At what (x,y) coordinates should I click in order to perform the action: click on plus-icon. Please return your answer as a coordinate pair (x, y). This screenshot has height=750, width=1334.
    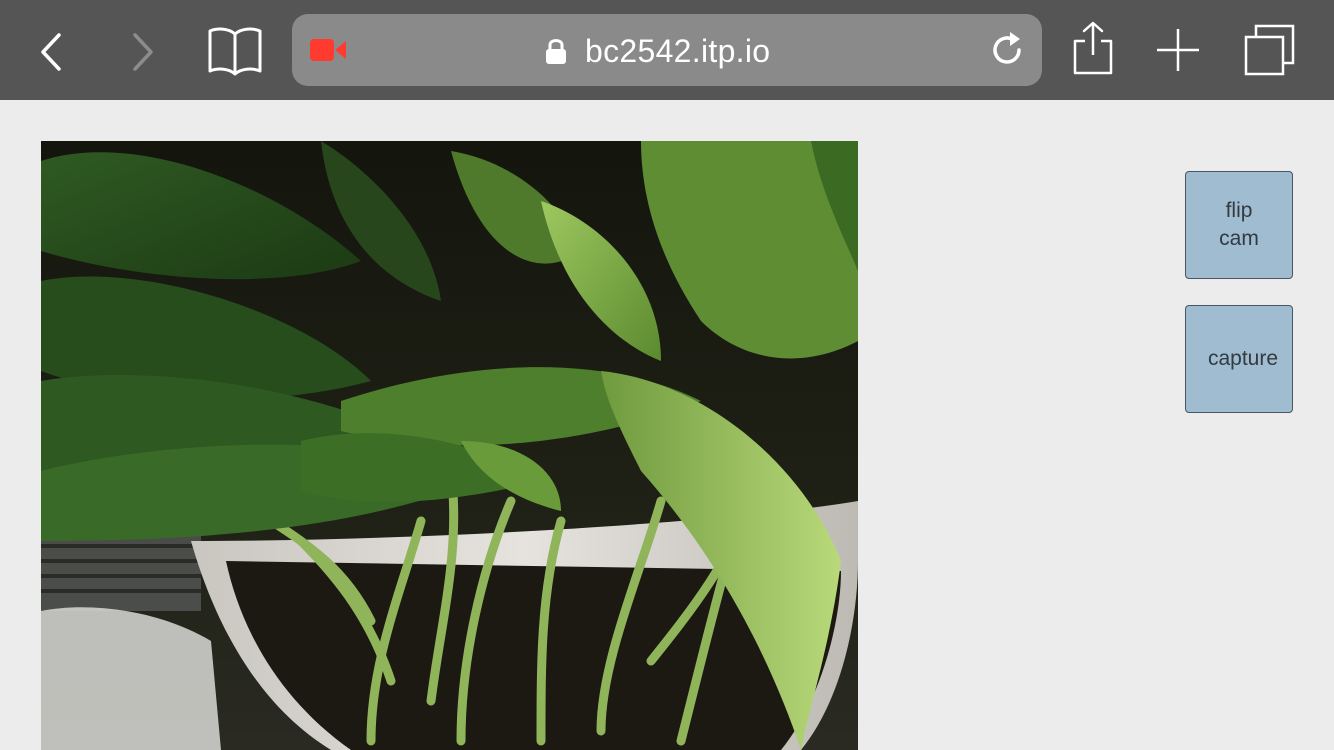
    Looking at the image, I should click on (1178, 50).